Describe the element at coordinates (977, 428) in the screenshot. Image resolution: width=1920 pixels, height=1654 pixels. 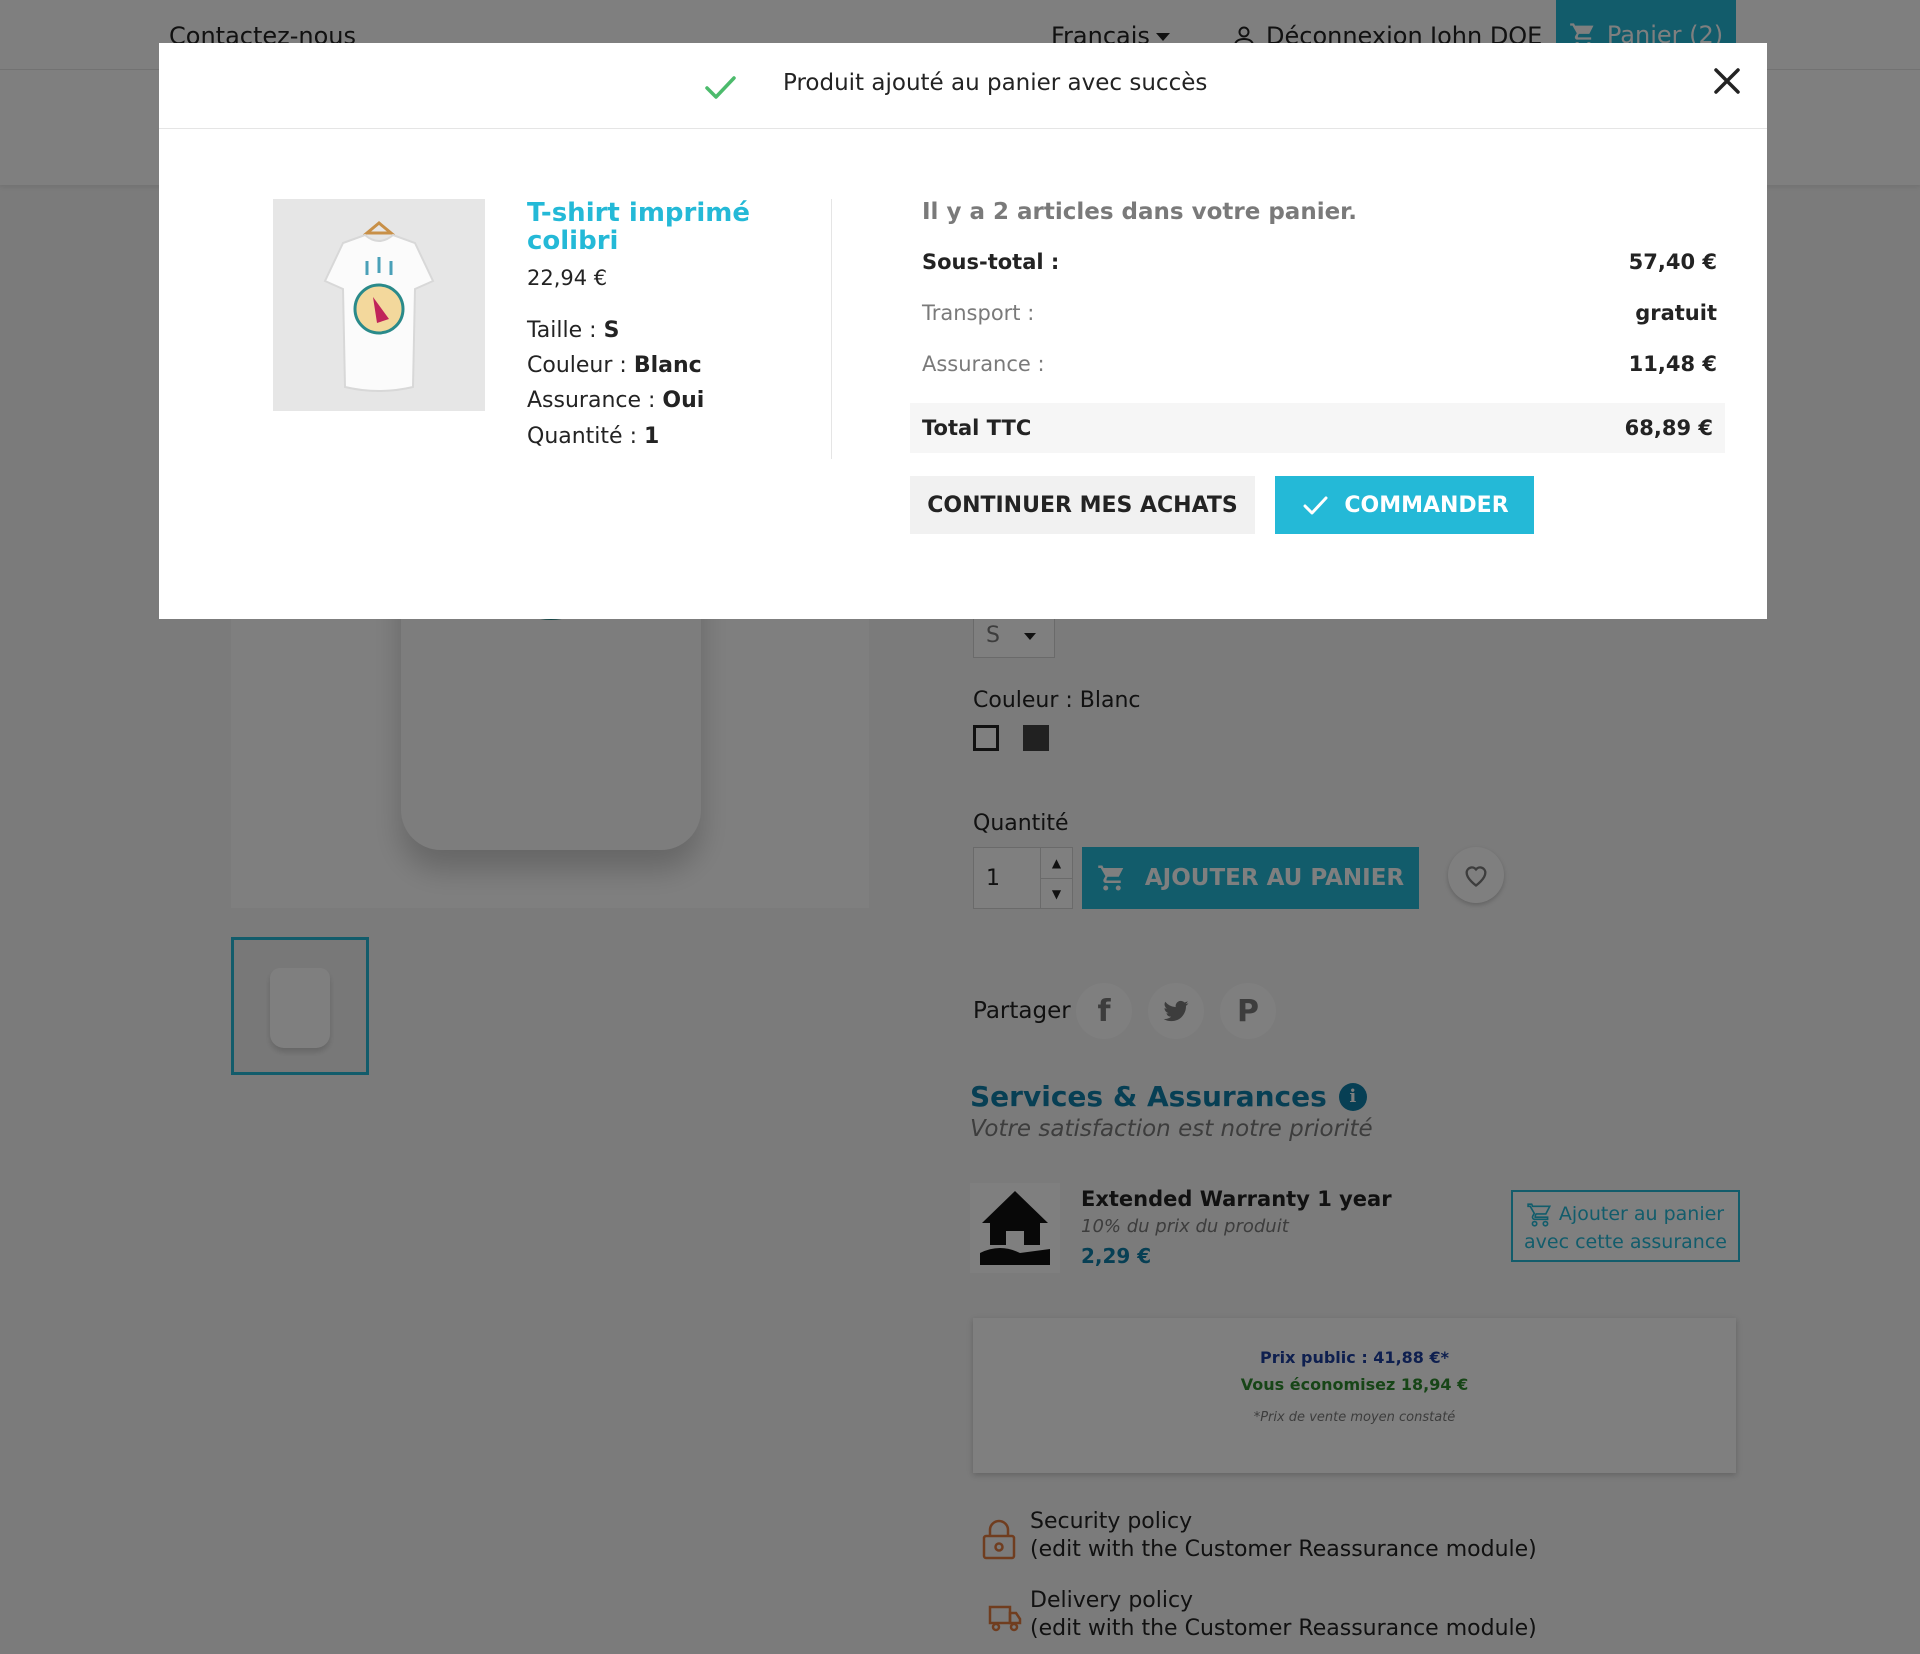
I see `total-label: Total TTC` at that location.